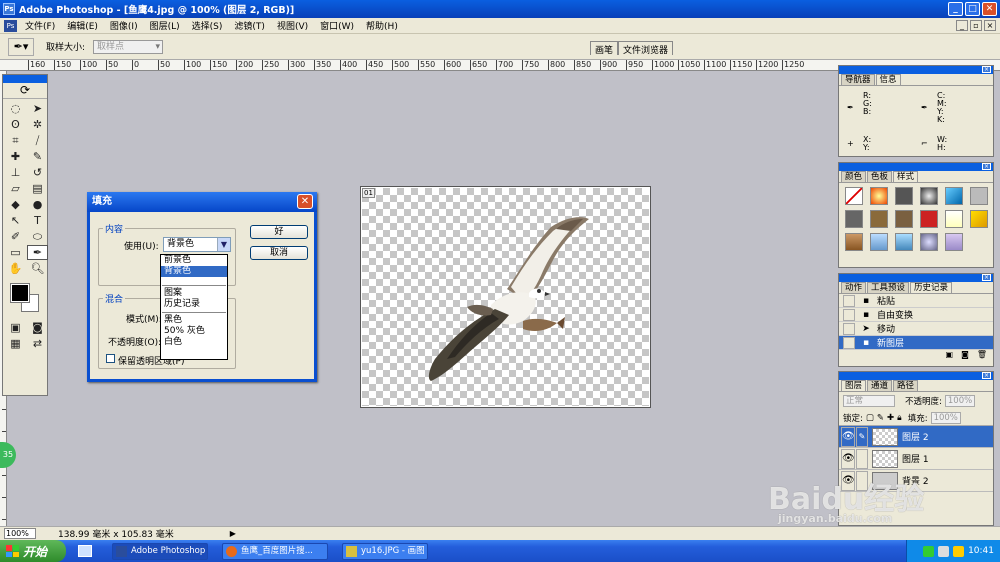 The image size is (1000, 562). What do you see at coordinates (194, 342) in the screenshot?
I see `option-white: 白色` at bounding box center [194, 342].